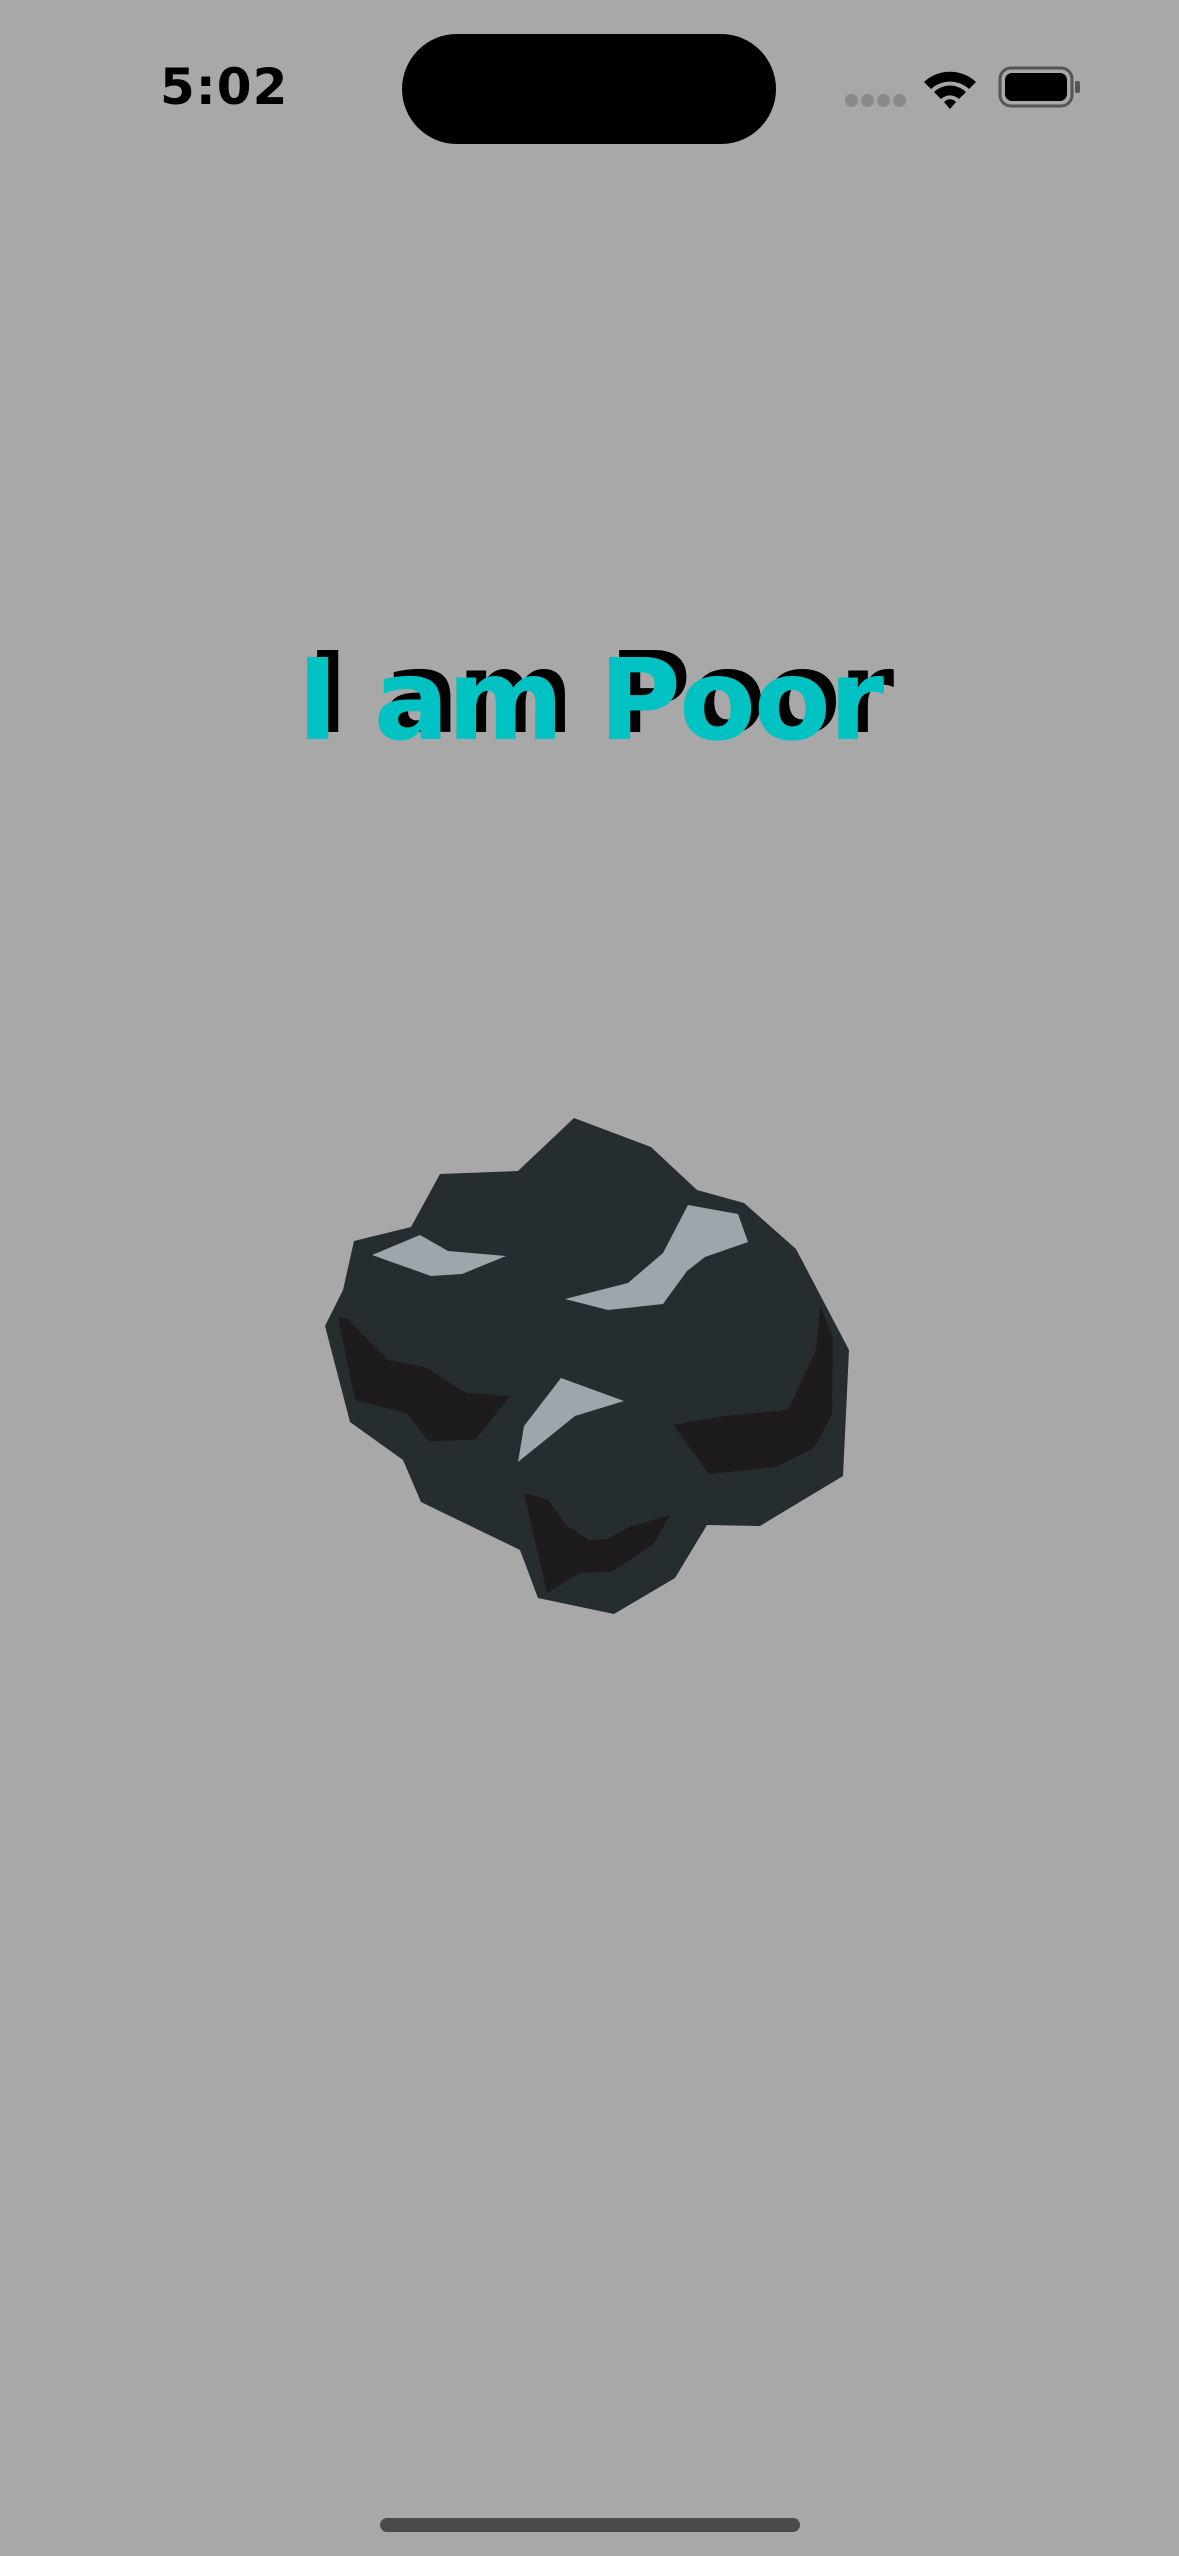 Image resolution: width=1179 pixels, height=2556 pixels. What do you see at coordinates (875, 101) in the screenshot?
I see `cellular-signal-icon` at bounding box center [875, 101].